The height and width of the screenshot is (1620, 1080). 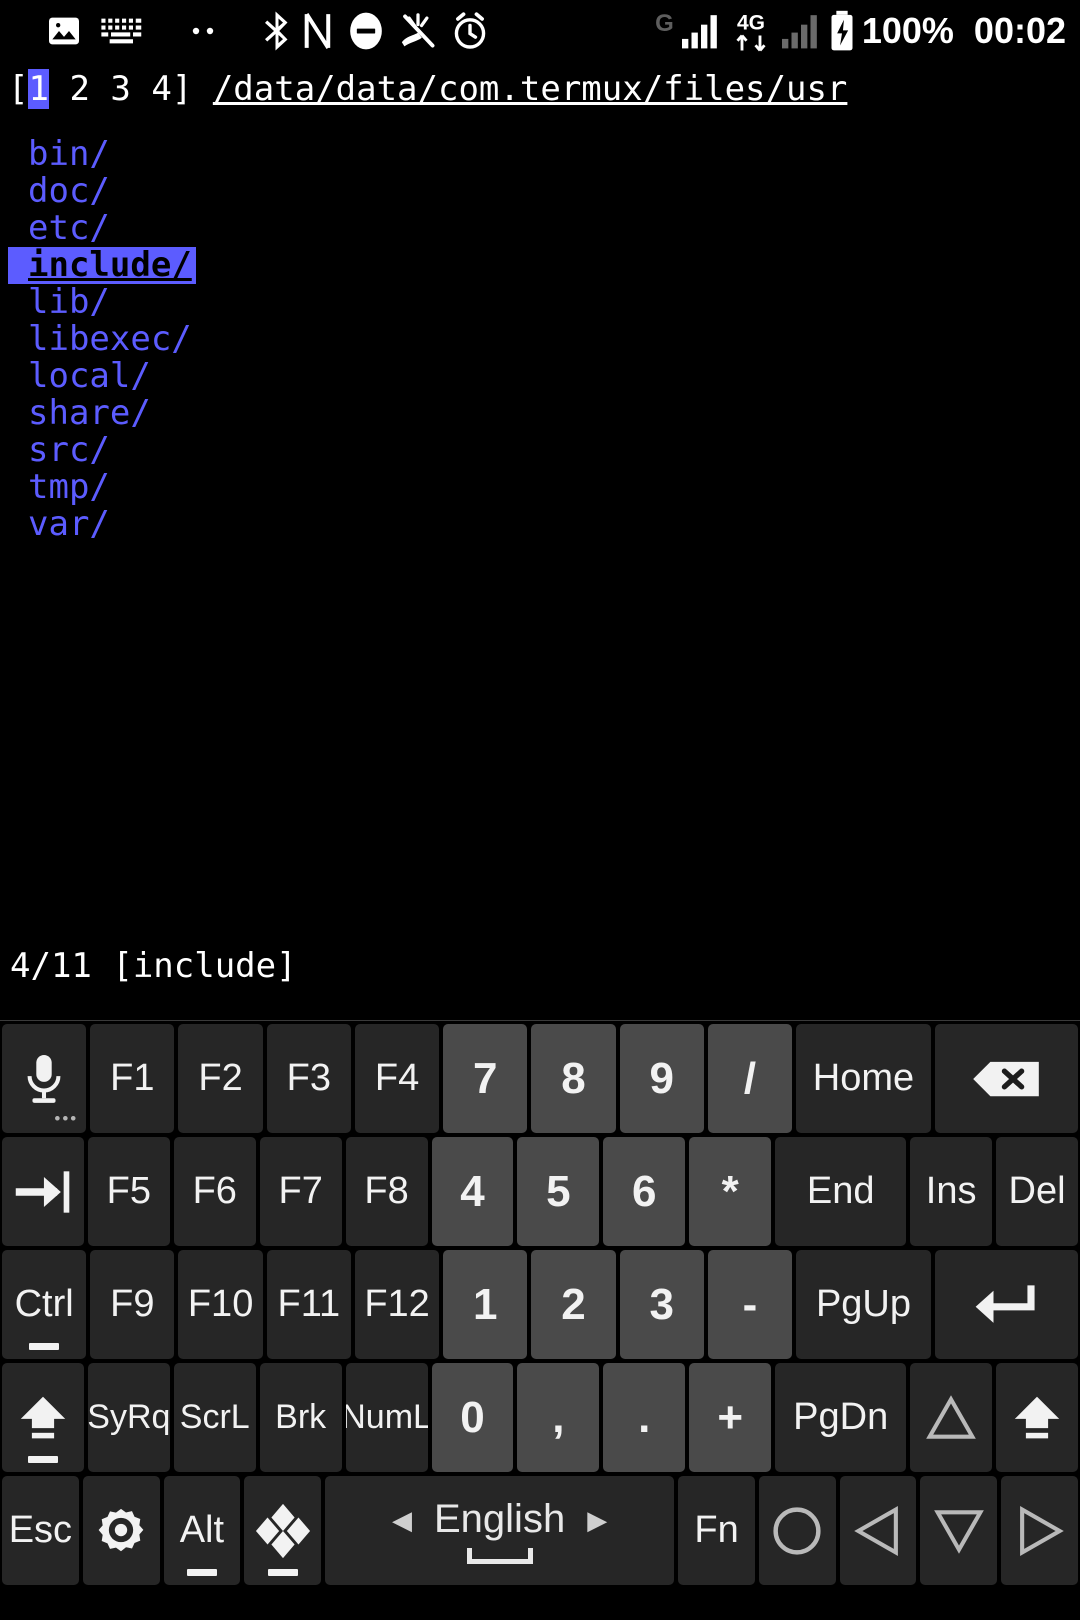 I want to click on num-6-key: 6, so click(x=644, y=1191).